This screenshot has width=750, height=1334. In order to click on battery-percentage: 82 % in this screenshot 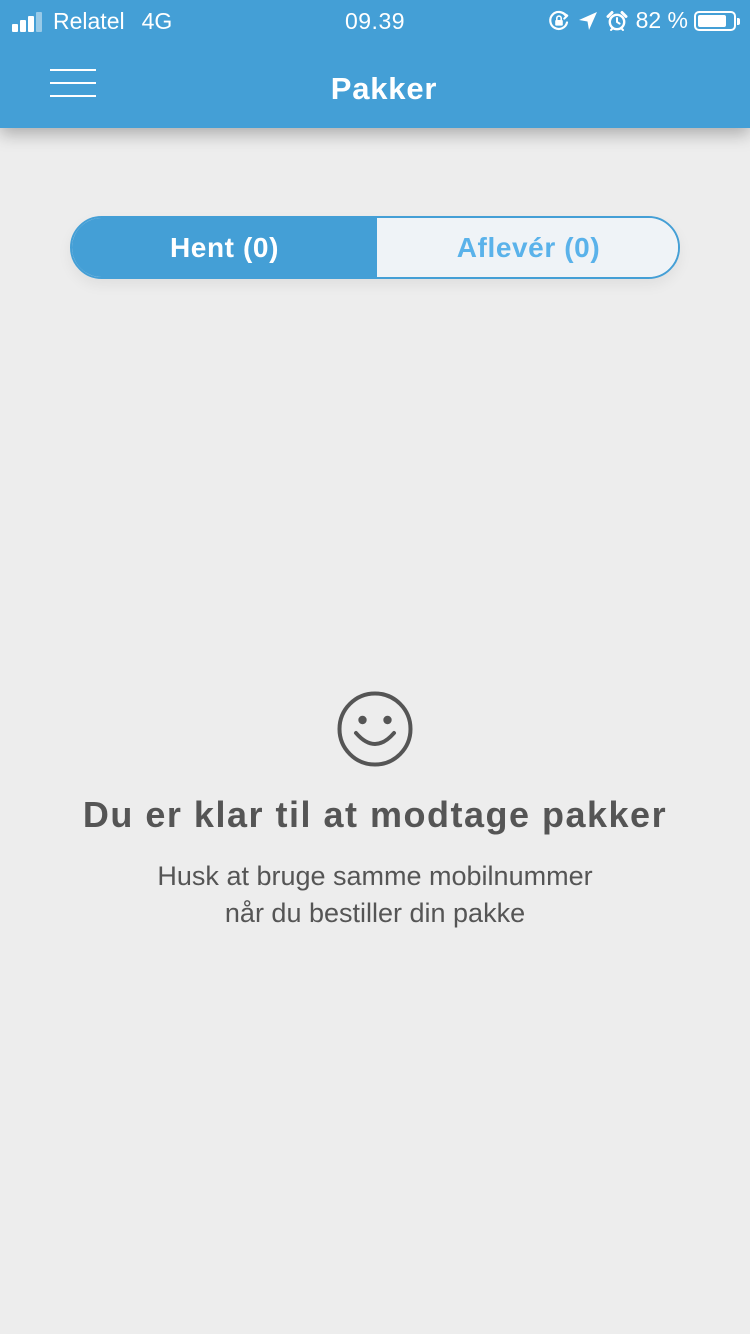, I will do `click(661, 20)`.